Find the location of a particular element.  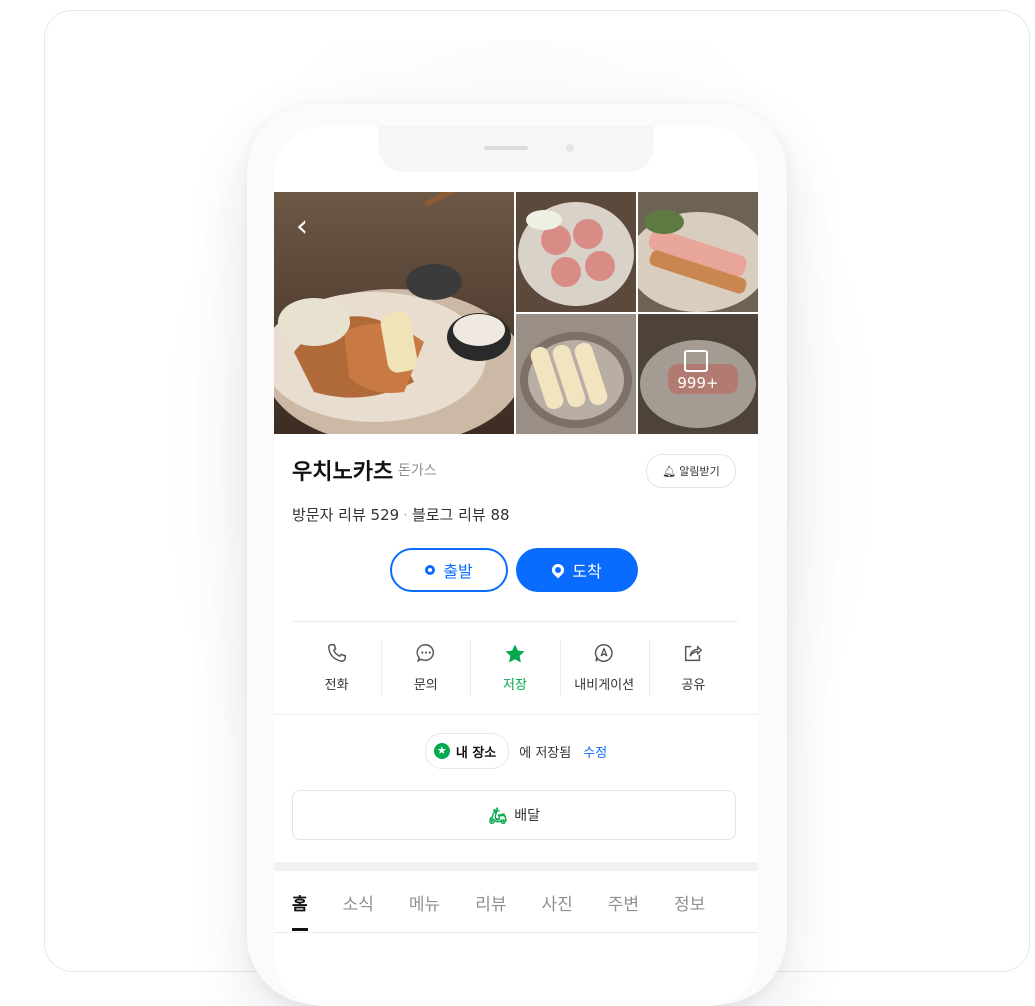

delivery-label: 배달 is located at coordinates (527, 816).